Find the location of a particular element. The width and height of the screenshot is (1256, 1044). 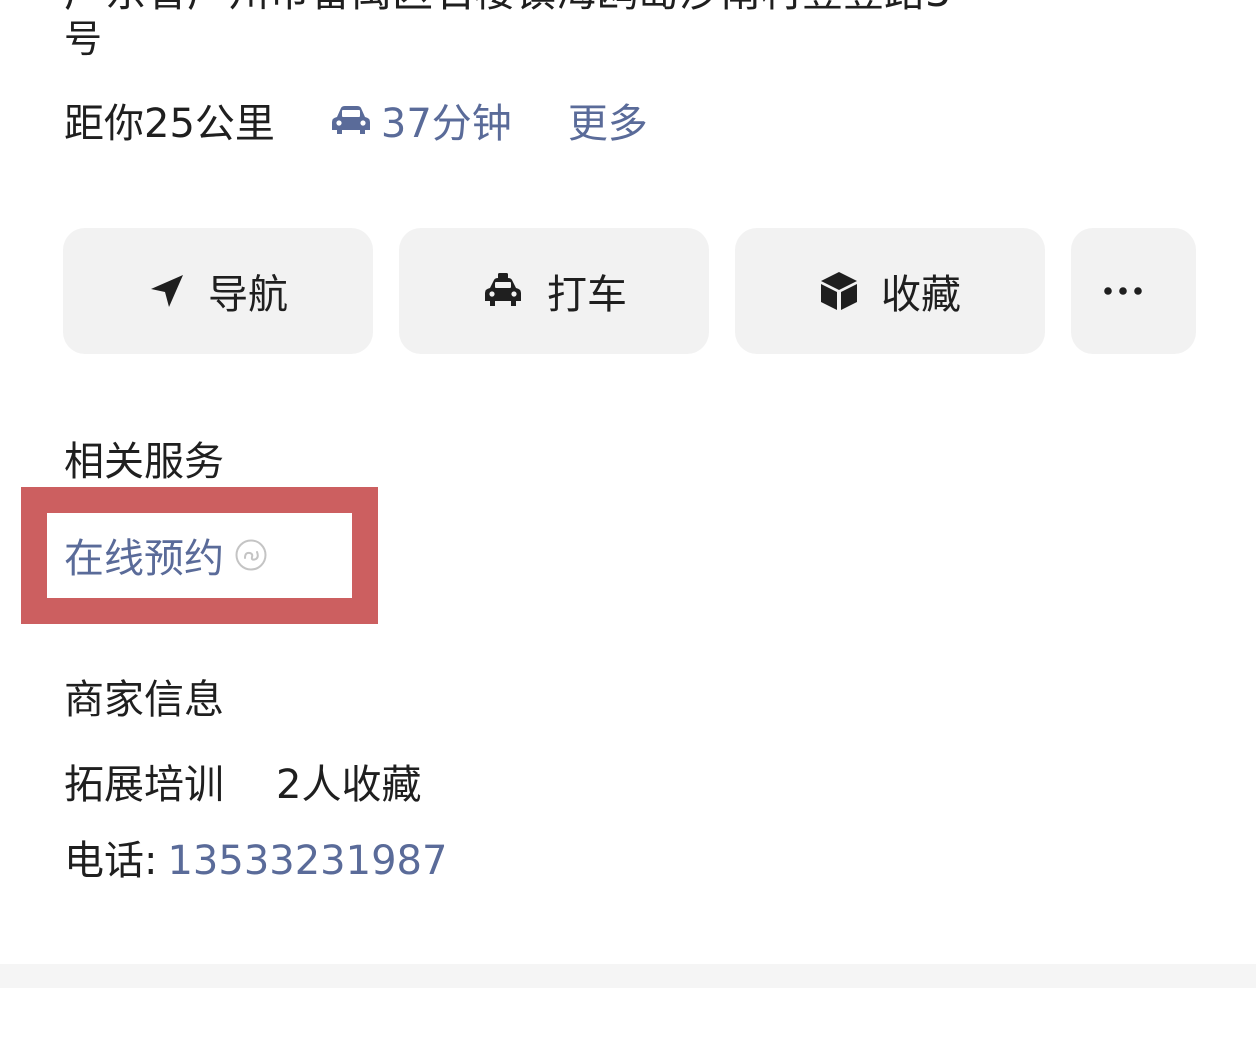

address-line1: 广东省广州市番禺区石楼镇海鸥岛沙南村登登路3 is located at coordinates (569, 5).